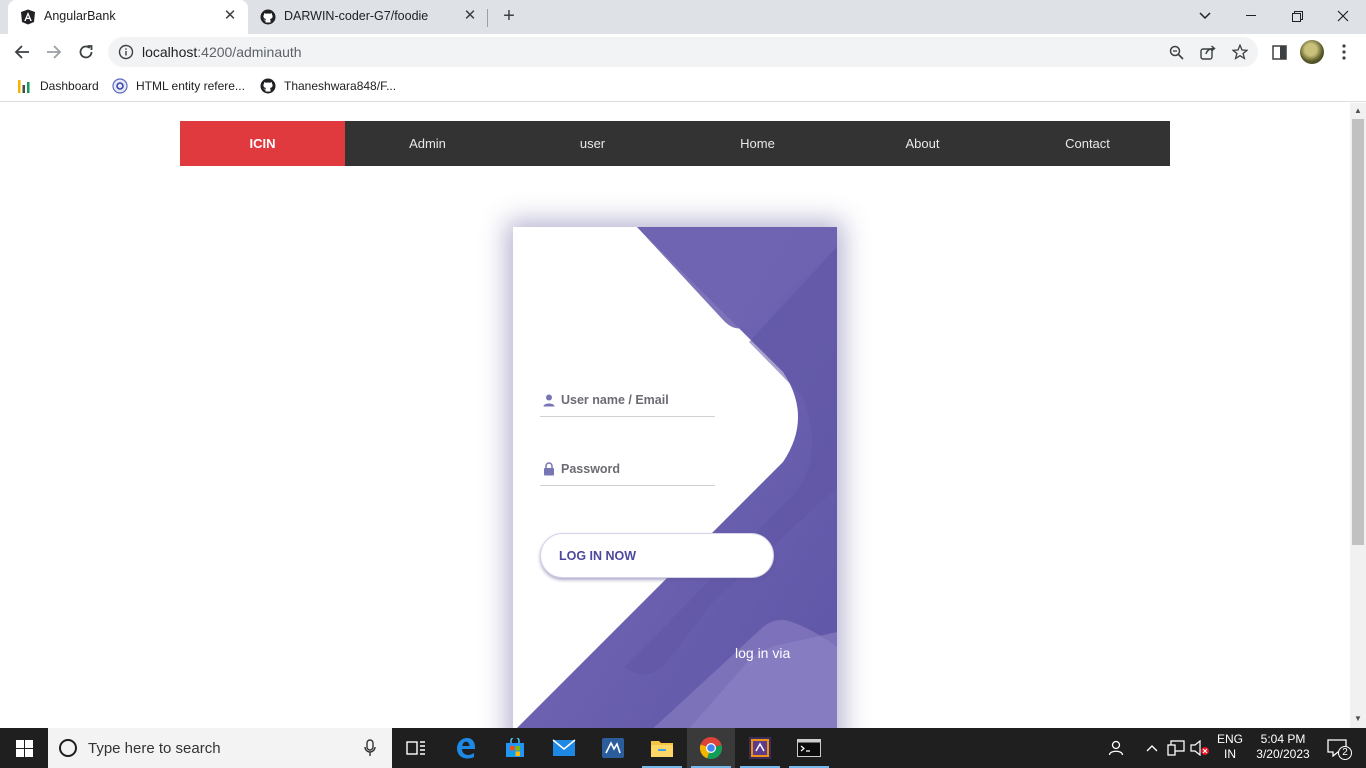 Image resolution: width=1366 pixels, height=768 pixels. What do you see at coordinates (427, 143) in the screenshot?
I see `nav-item-admin: Admin` at bounding box center [427, 143].